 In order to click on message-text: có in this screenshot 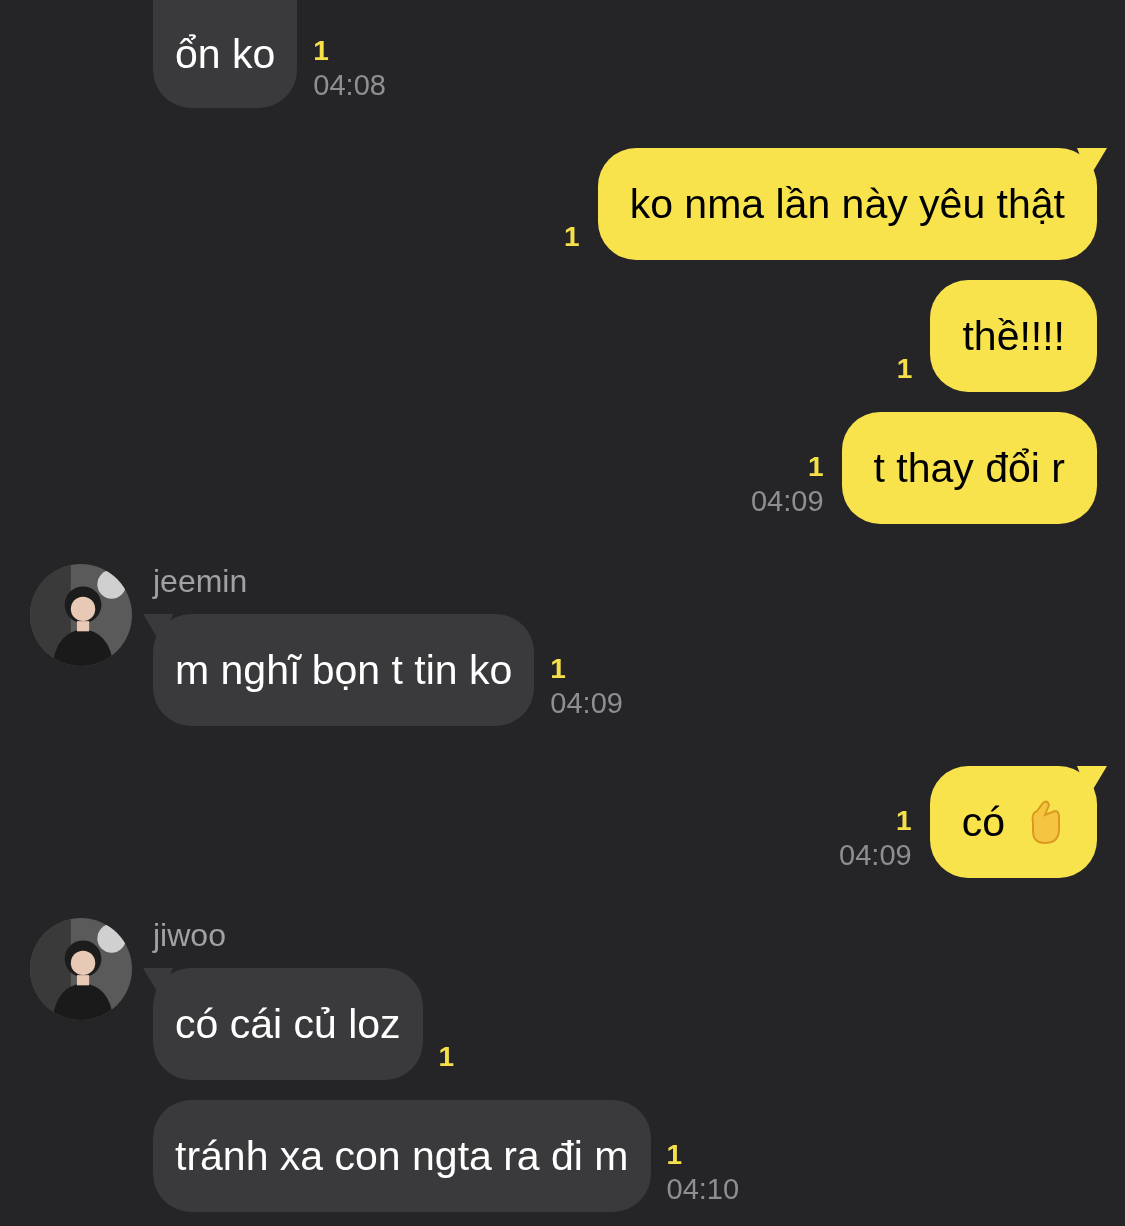, I will do `click(983, 822)`.